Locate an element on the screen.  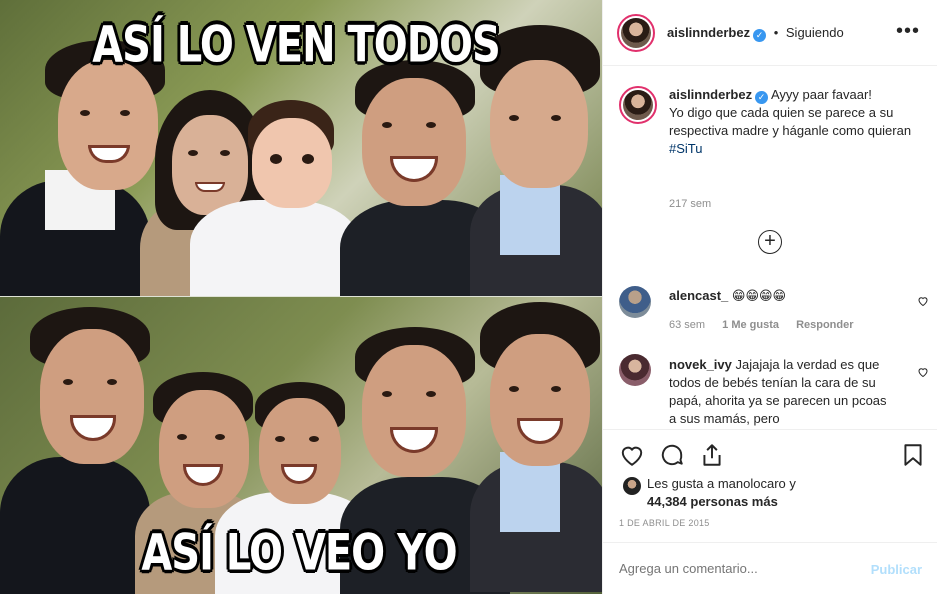
bookmark-icon is located at coordinates (913, 455).